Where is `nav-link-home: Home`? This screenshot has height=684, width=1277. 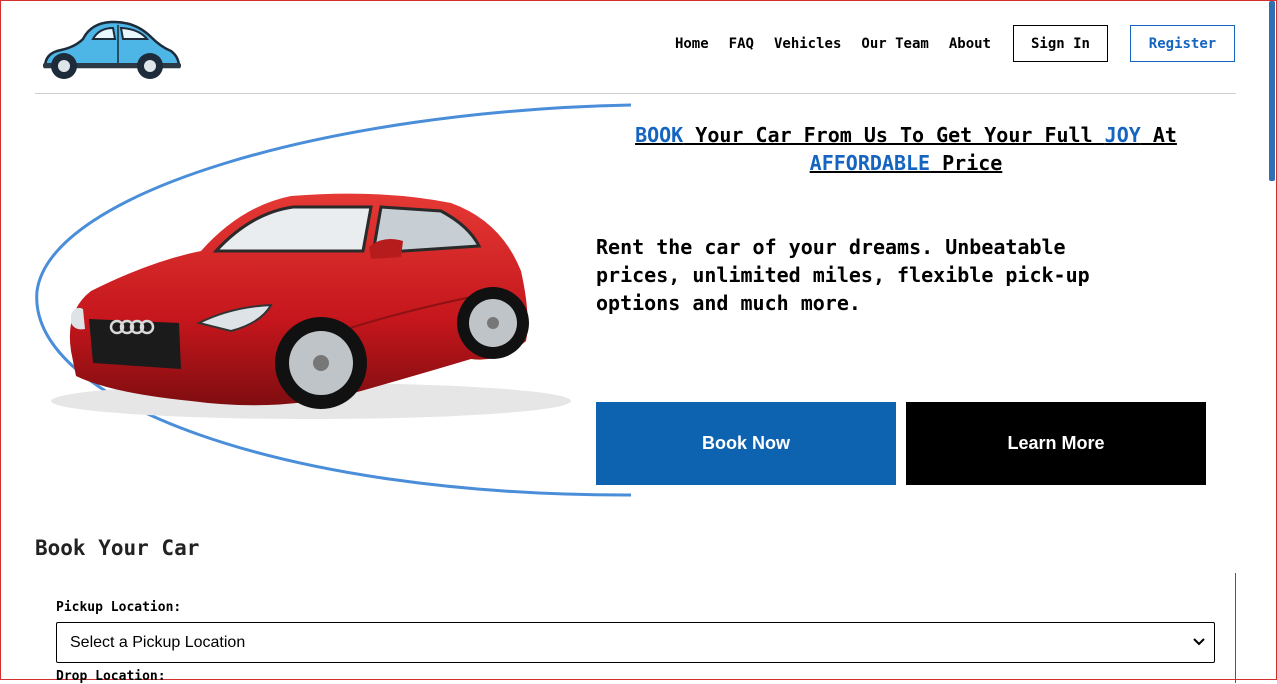 nav-link-home: Home is located at coordinates (692, 44).